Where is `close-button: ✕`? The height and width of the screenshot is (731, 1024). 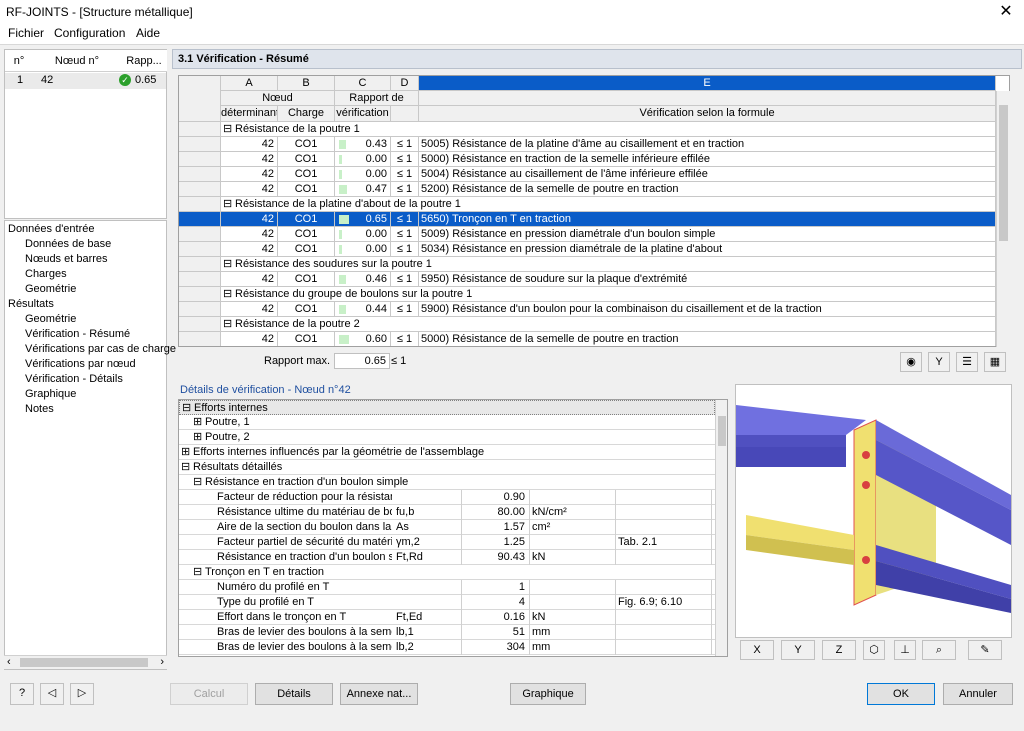 close-button: ✕ is located at coordinates (1006, 12).